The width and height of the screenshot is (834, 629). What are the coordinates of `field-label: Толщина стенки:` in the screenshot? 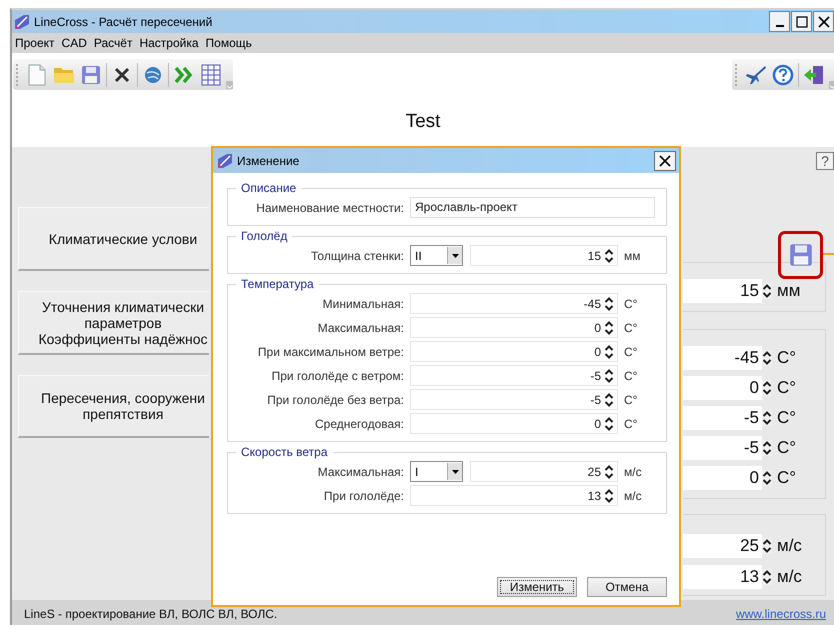 It's located at (357, 255).